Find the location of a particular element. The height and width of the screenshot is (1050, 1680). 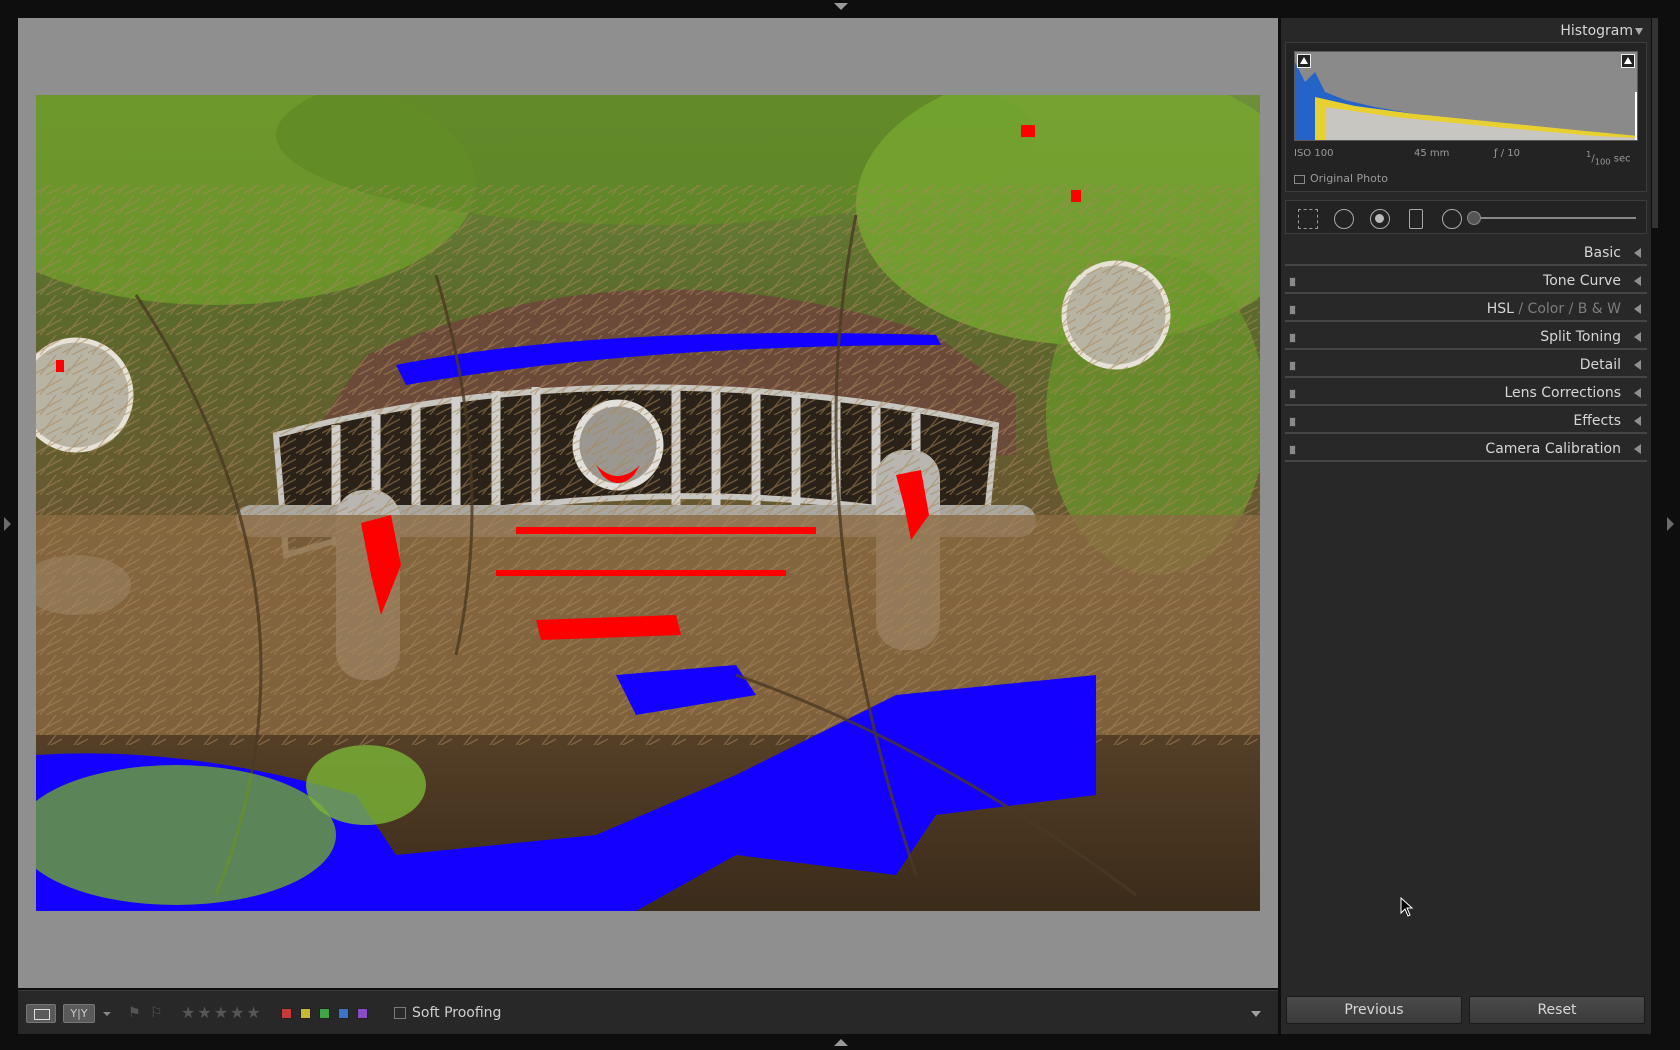

section-lens-corrections: Lens Corrections is located at coordinates (1466, 393).